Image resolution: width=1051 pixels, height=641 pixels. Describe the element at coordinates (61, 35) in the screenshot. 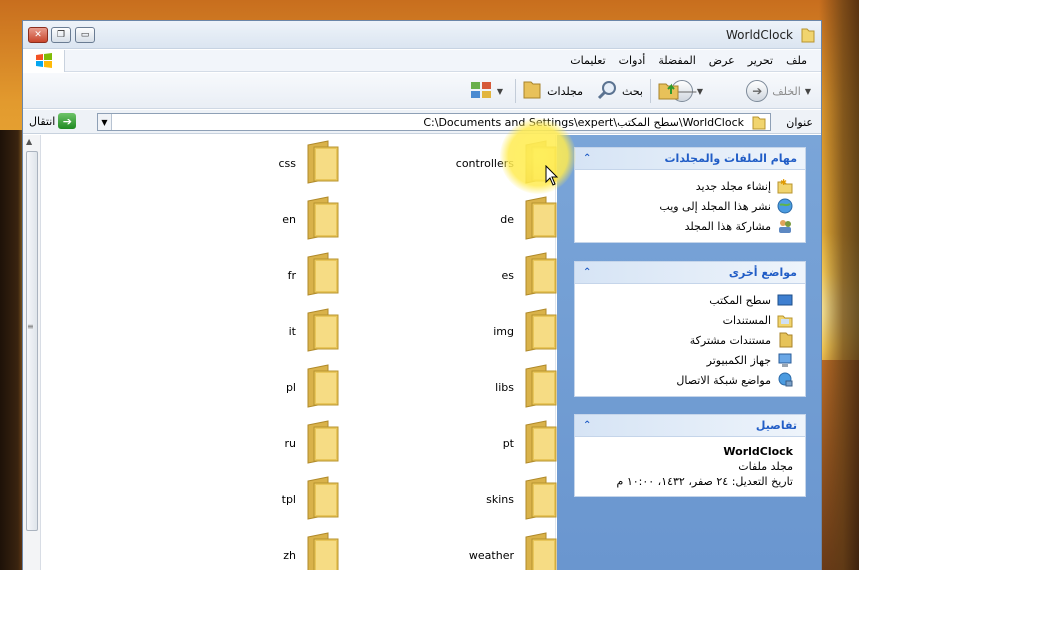

I see `maximize-button: ❐` at that location.